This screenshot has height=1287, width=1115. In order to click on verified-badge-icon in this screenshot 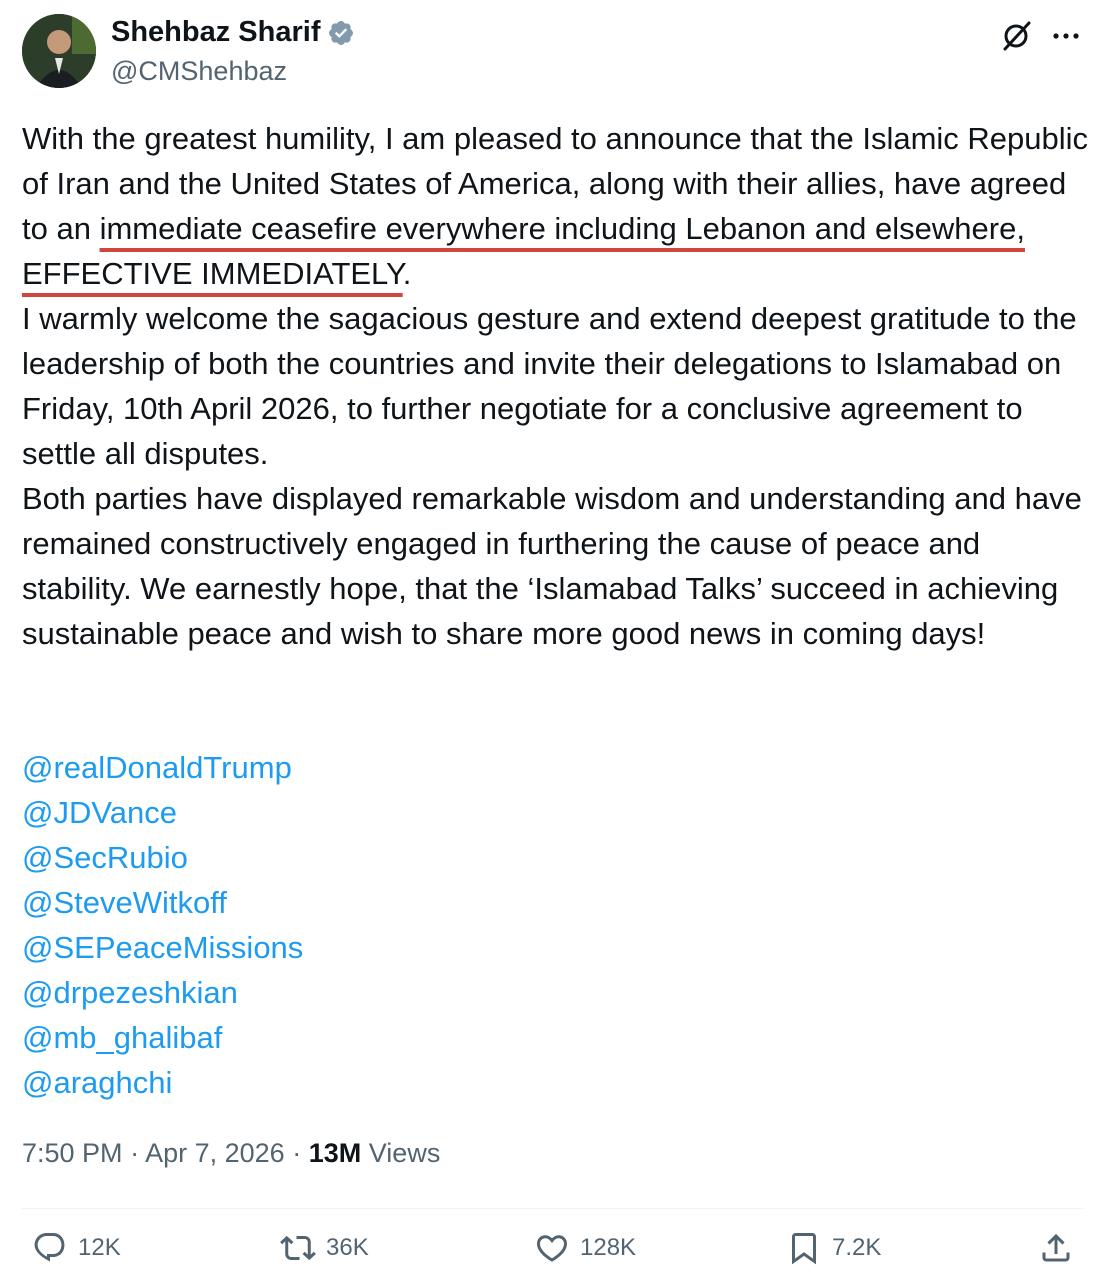, I will do `click(340, 32)`.